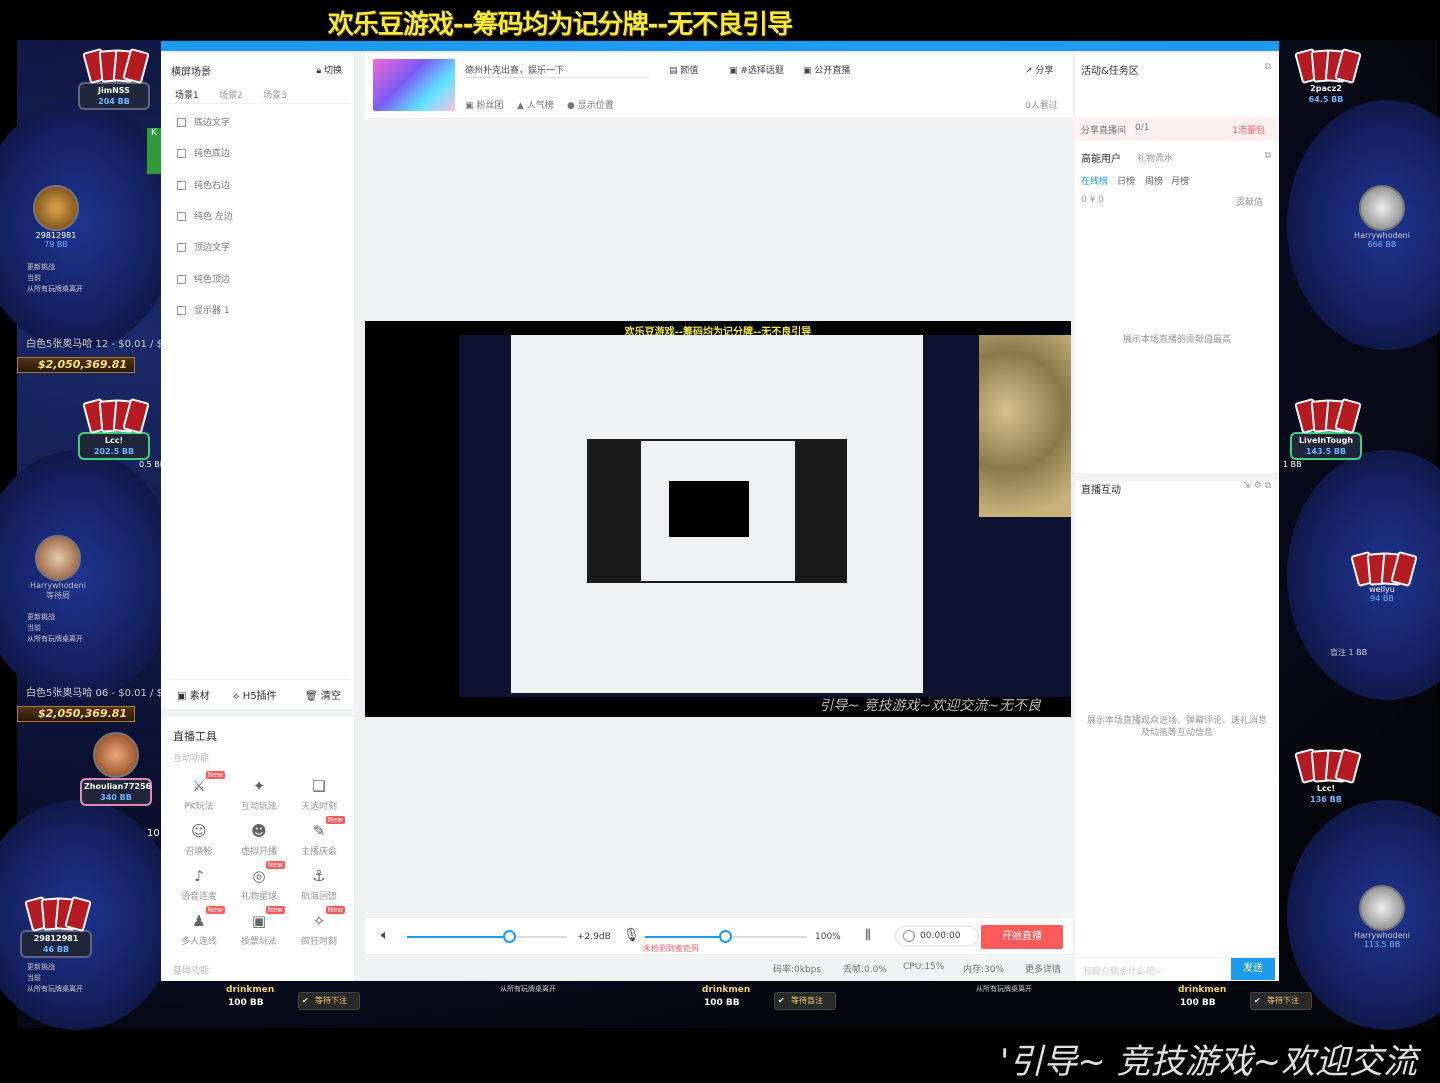 The height and width of the screenshot is (1083, 1440). Describe the element at coordinates (1030, 71) in the screenshot. I see `share-icon: ↗` at that location.